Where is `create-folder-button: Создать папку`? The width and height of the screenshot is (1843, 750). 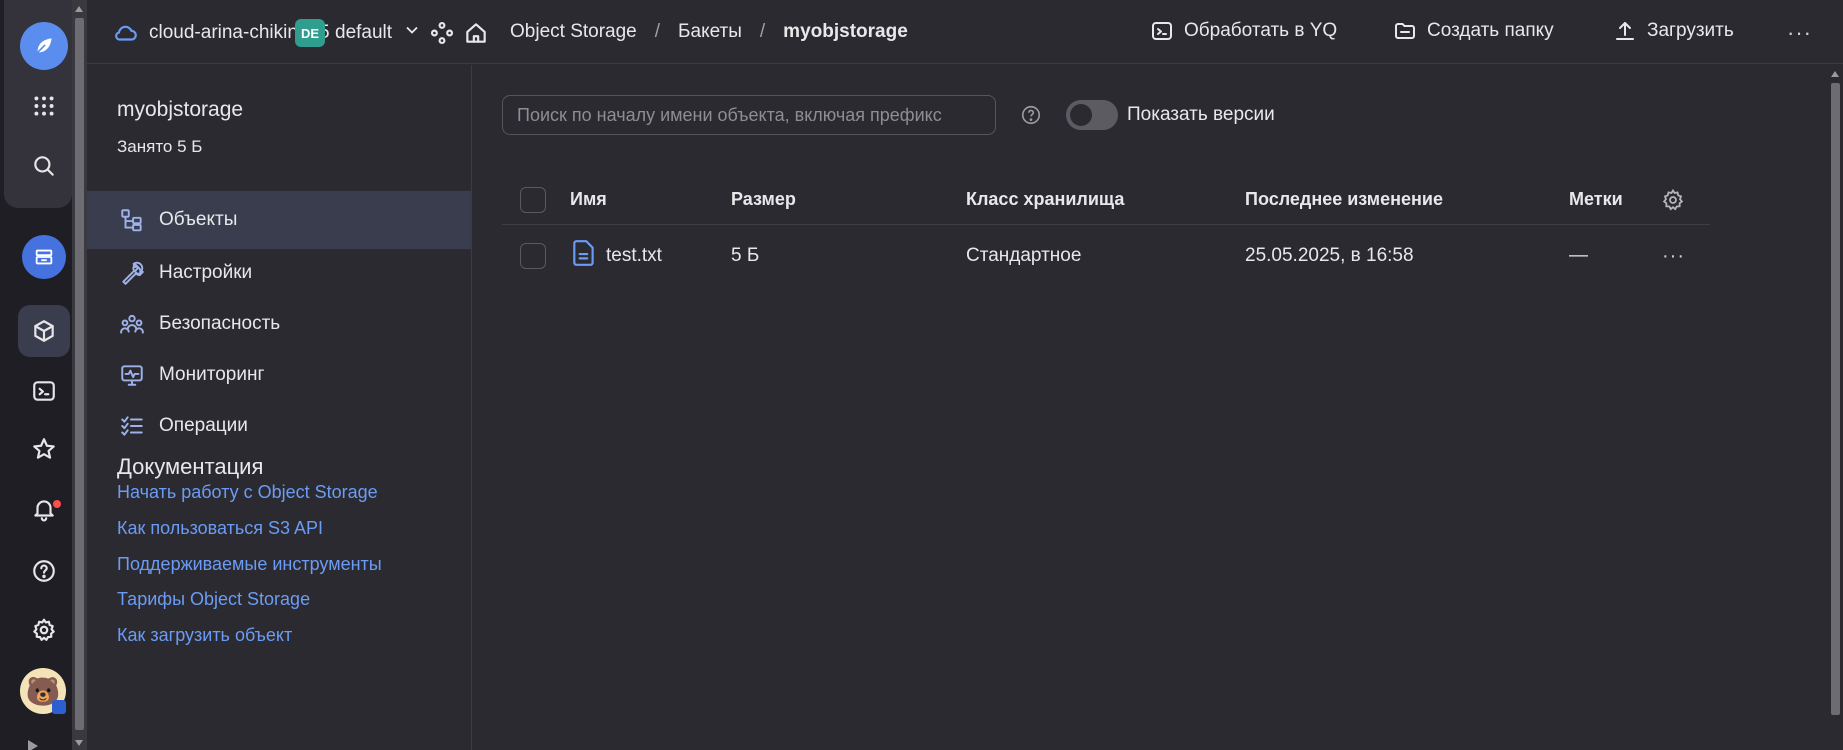
create-folder-button: Создать папку is located at coordinates (1473, 31).